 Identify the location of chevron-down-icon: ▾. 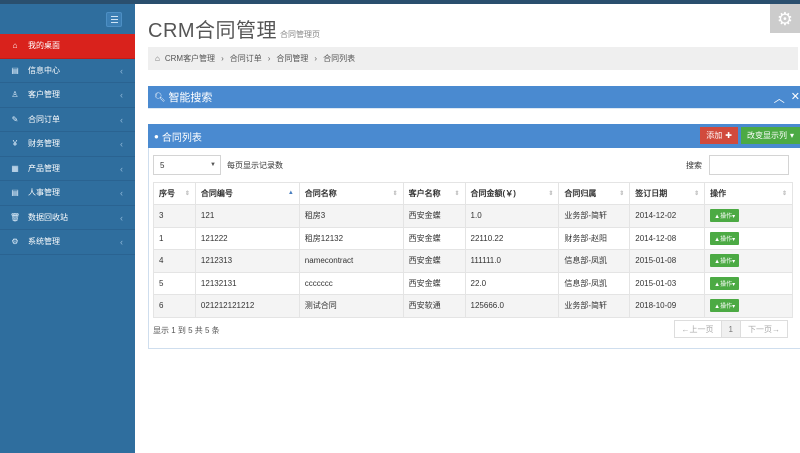
(791, 135).